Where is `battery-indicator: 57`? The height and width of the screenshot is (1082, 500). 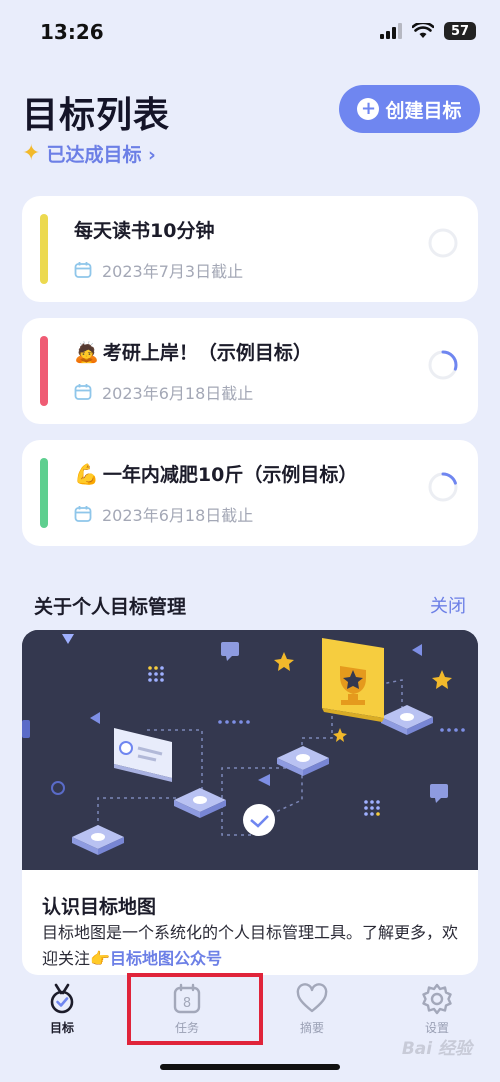 battery-indicator: 57 is located at coordinates (460, 31).